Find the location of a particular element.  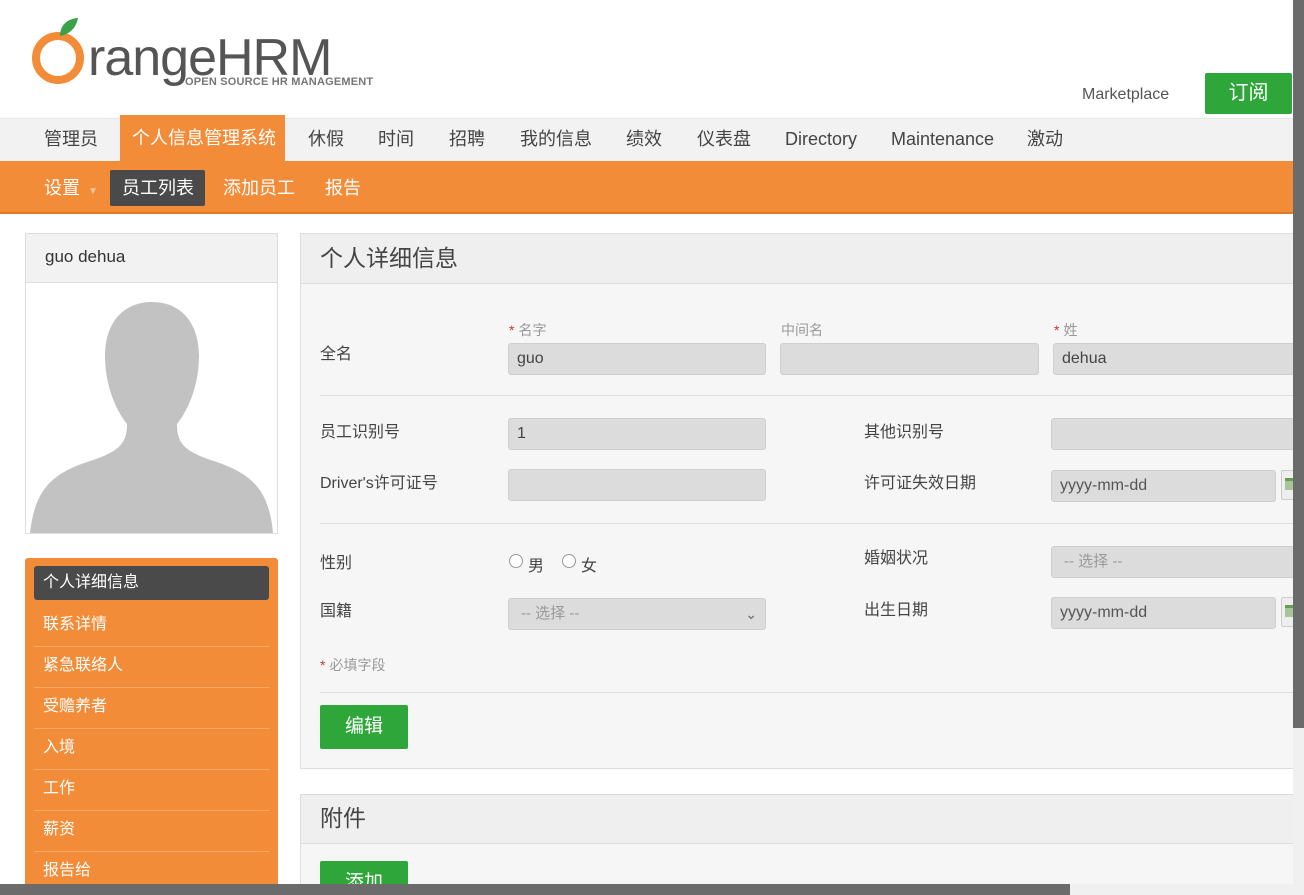

nav-maintenance: Maintenance is located at coordinates (942, 140).